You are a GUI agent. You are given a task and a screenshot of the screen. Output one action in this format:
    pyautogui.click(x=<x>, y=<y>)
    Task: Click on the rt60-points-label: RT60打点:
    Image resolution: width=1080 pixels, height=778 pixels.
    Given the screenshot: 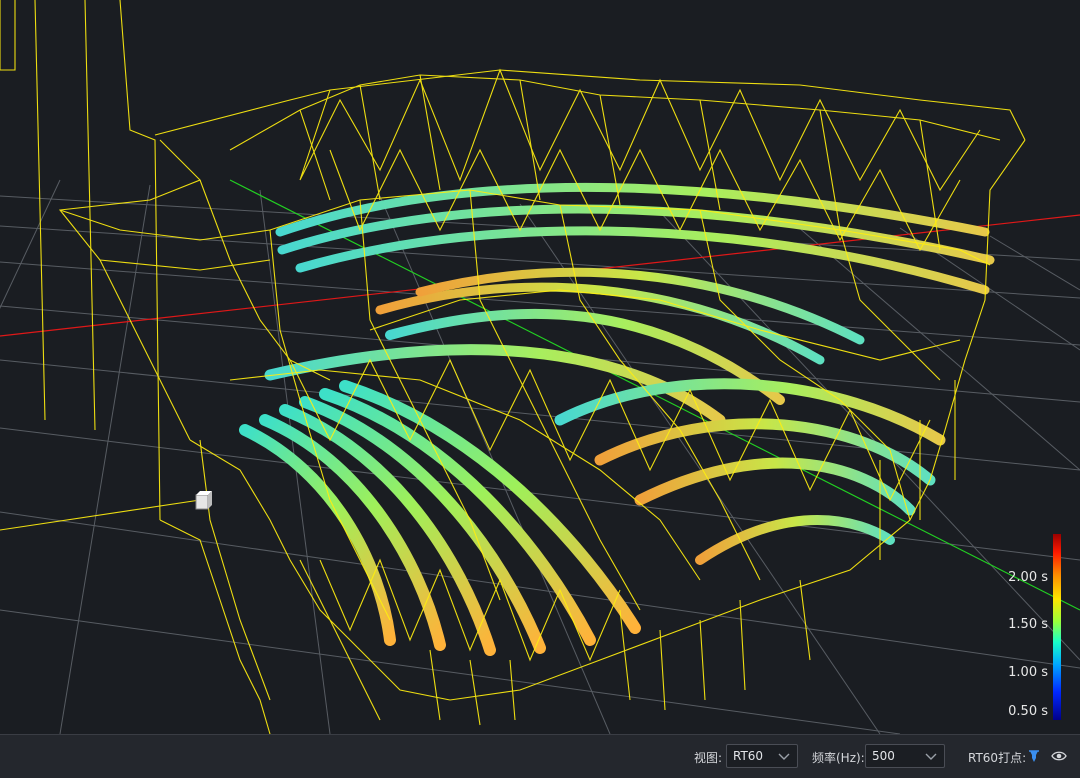 What is the action you would take?
    pyautogui.click(x=997, y=758)
    